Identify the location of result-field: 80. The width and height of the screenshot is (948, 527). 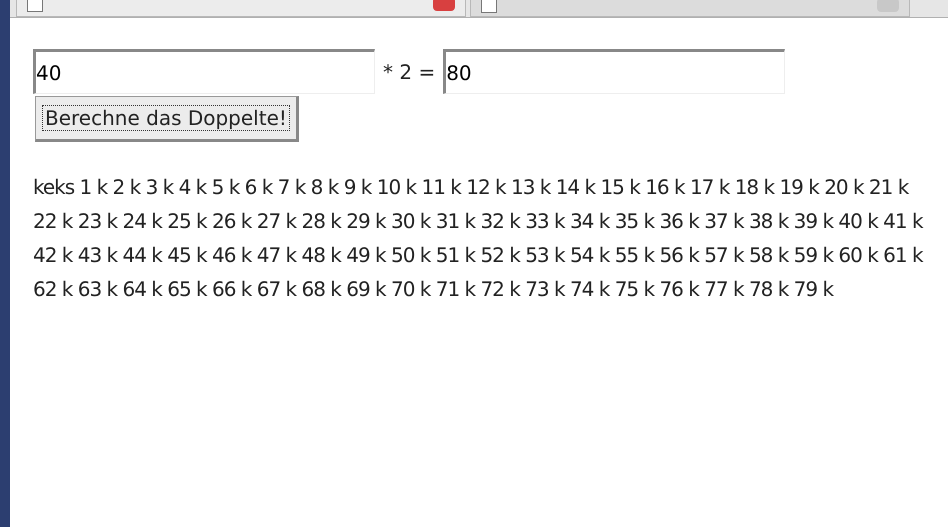
(614, 71).